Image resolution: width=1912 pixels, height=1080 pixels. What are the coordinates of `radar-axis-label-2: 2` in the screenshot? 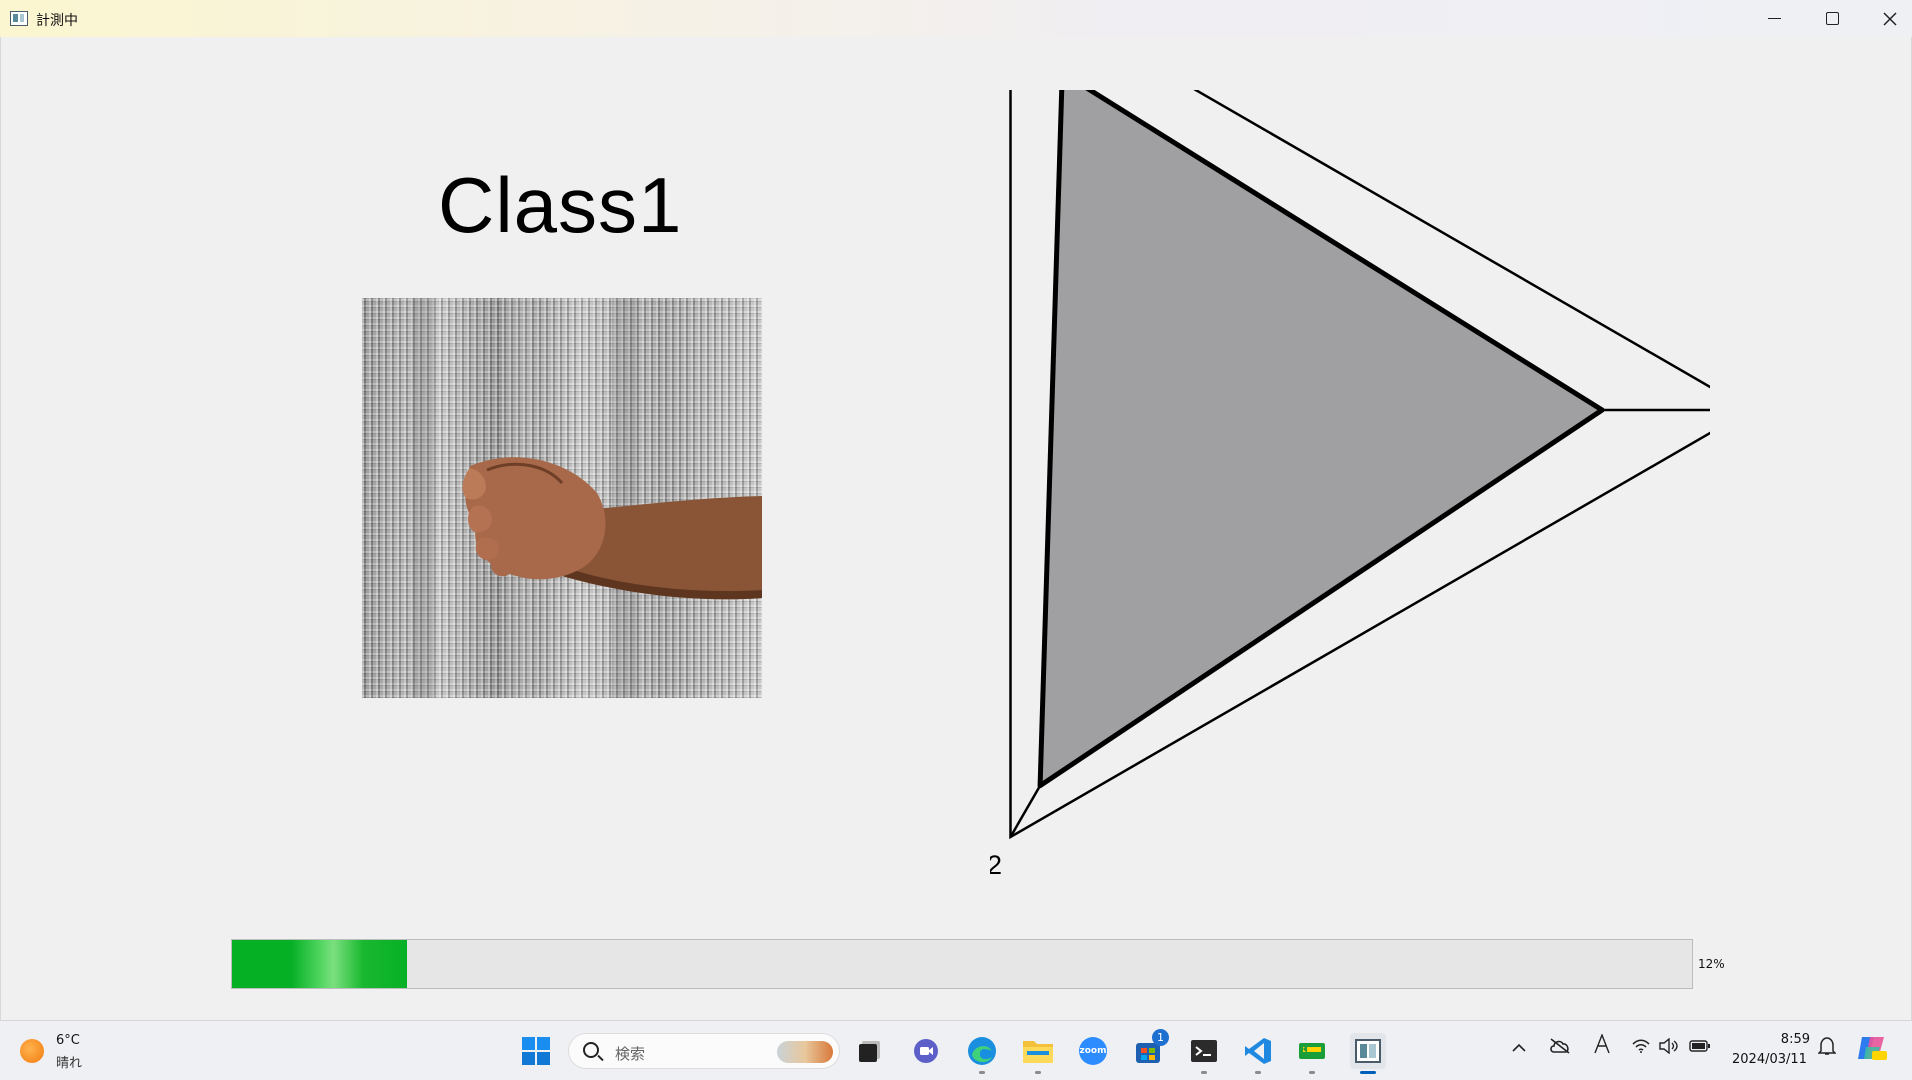 It's located at (996, 865).